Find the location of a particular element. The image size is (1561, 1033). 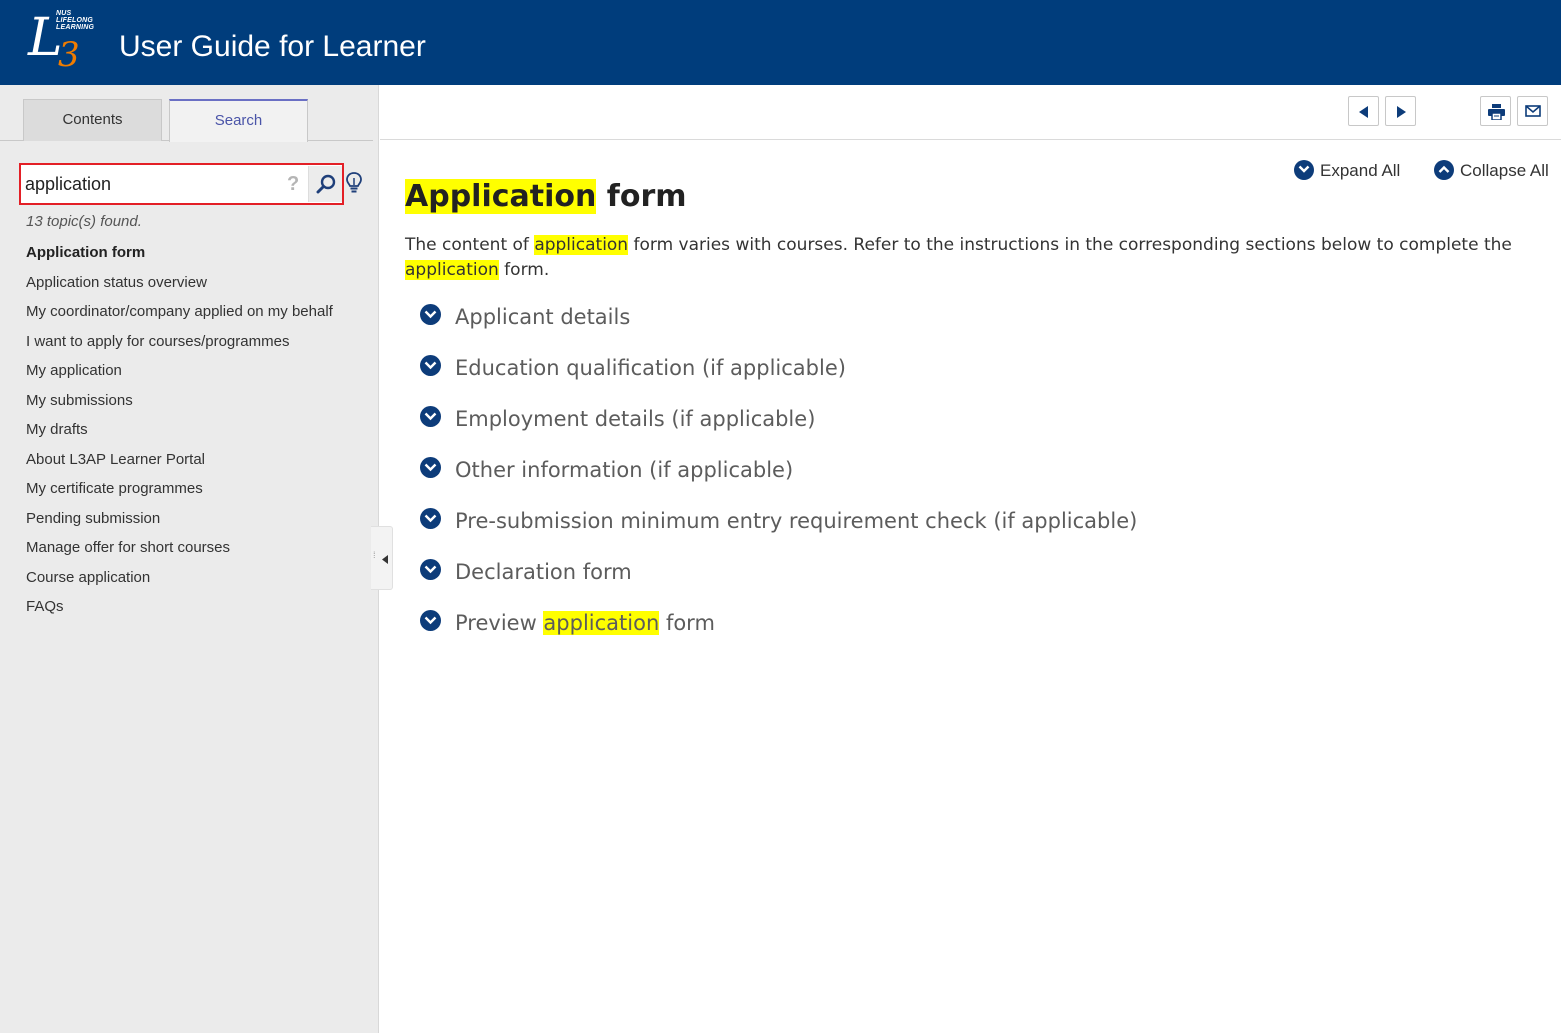

sidebar-collapse-handle: ⁞ is located at coordinates (382, 558).